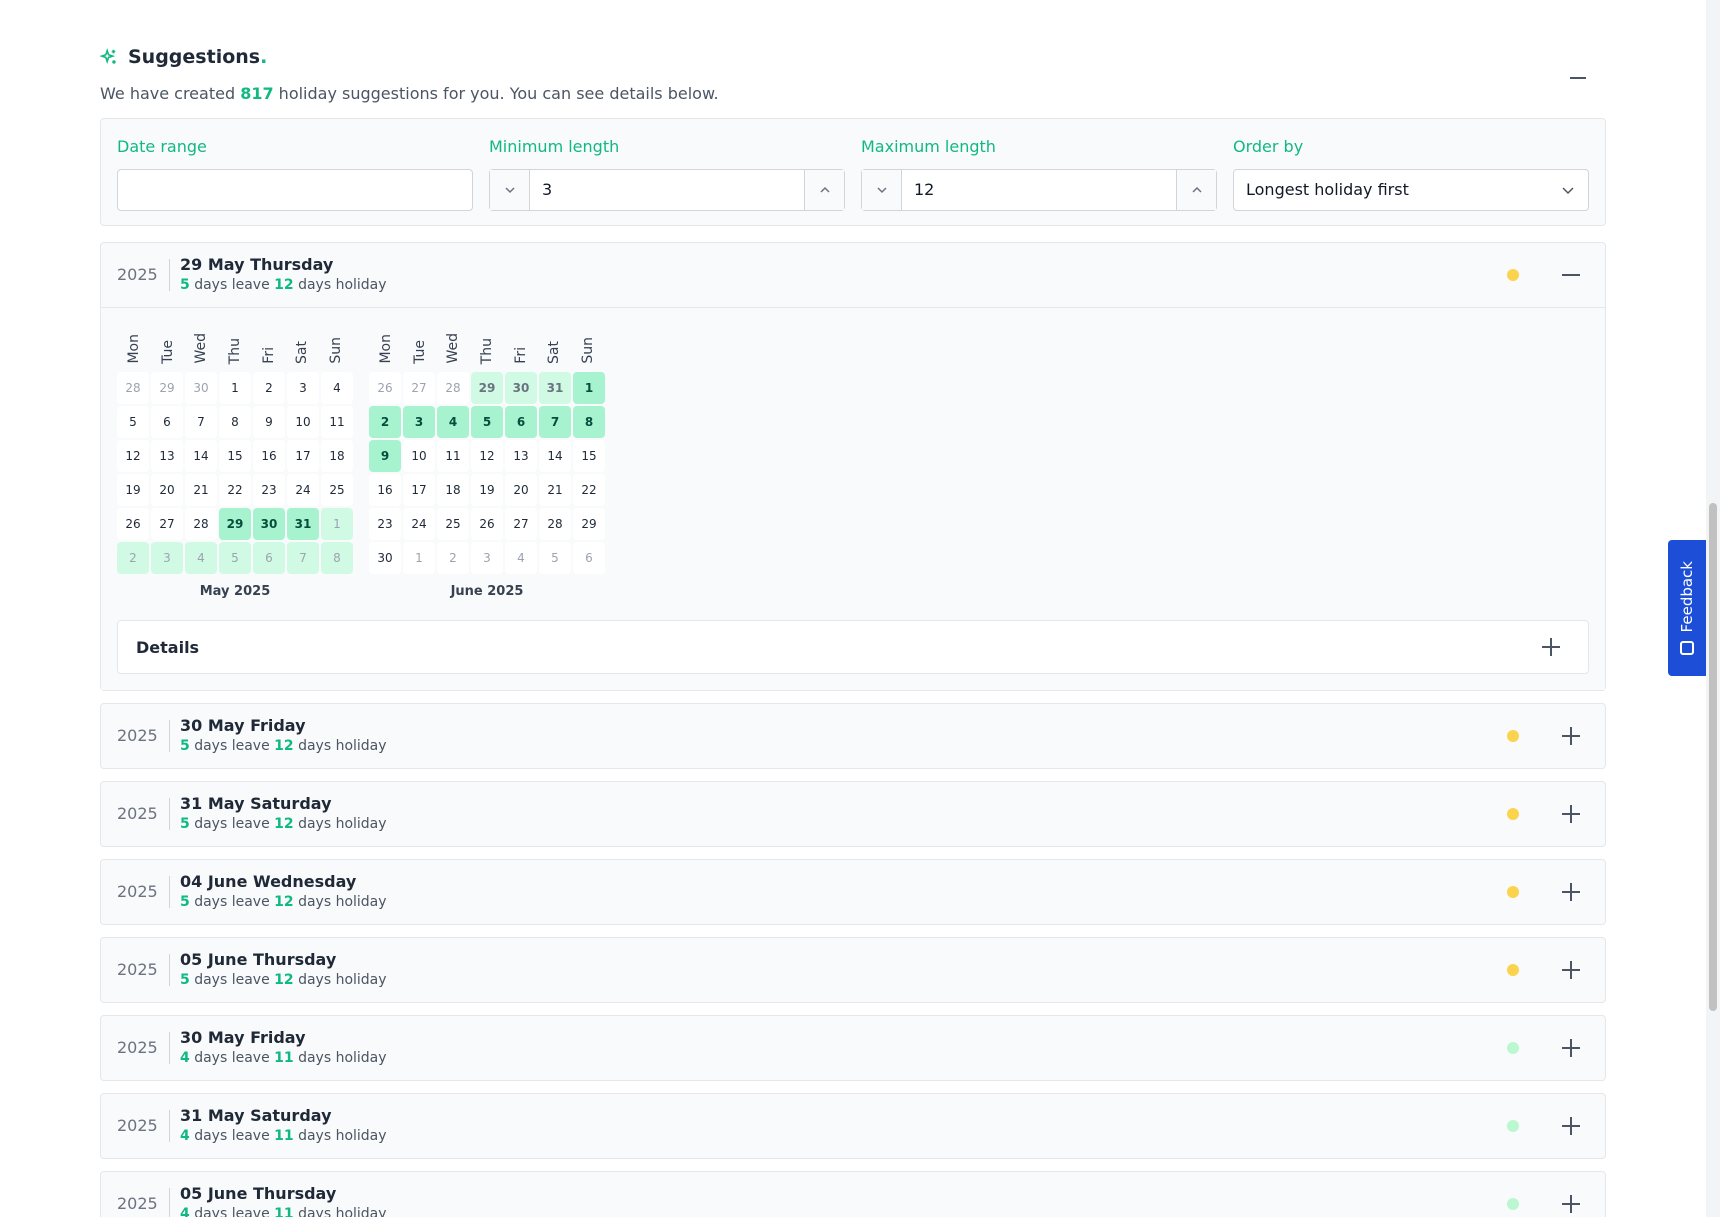  Describe the element at coordinates (268, 881) in the screenshot. I see `suggestion-date: 04 June Wednesday` at that location.